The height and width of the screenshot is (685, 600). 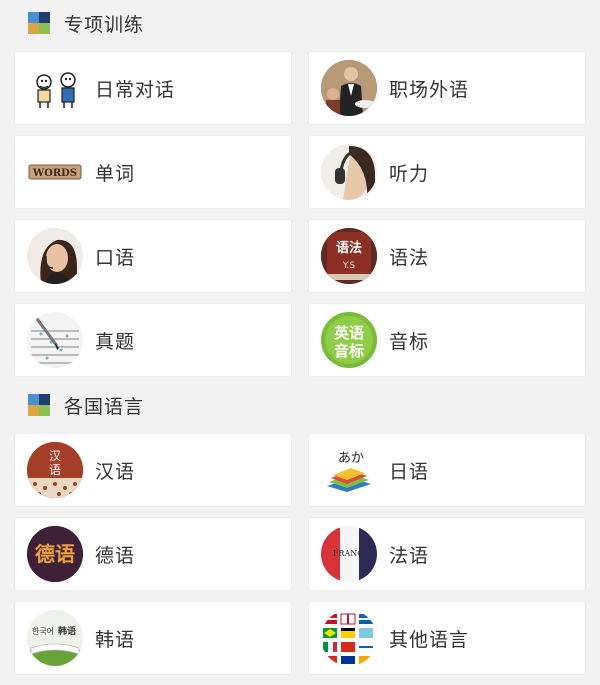 I want to click on japanese-text: あか, so click(x=351, y=458).